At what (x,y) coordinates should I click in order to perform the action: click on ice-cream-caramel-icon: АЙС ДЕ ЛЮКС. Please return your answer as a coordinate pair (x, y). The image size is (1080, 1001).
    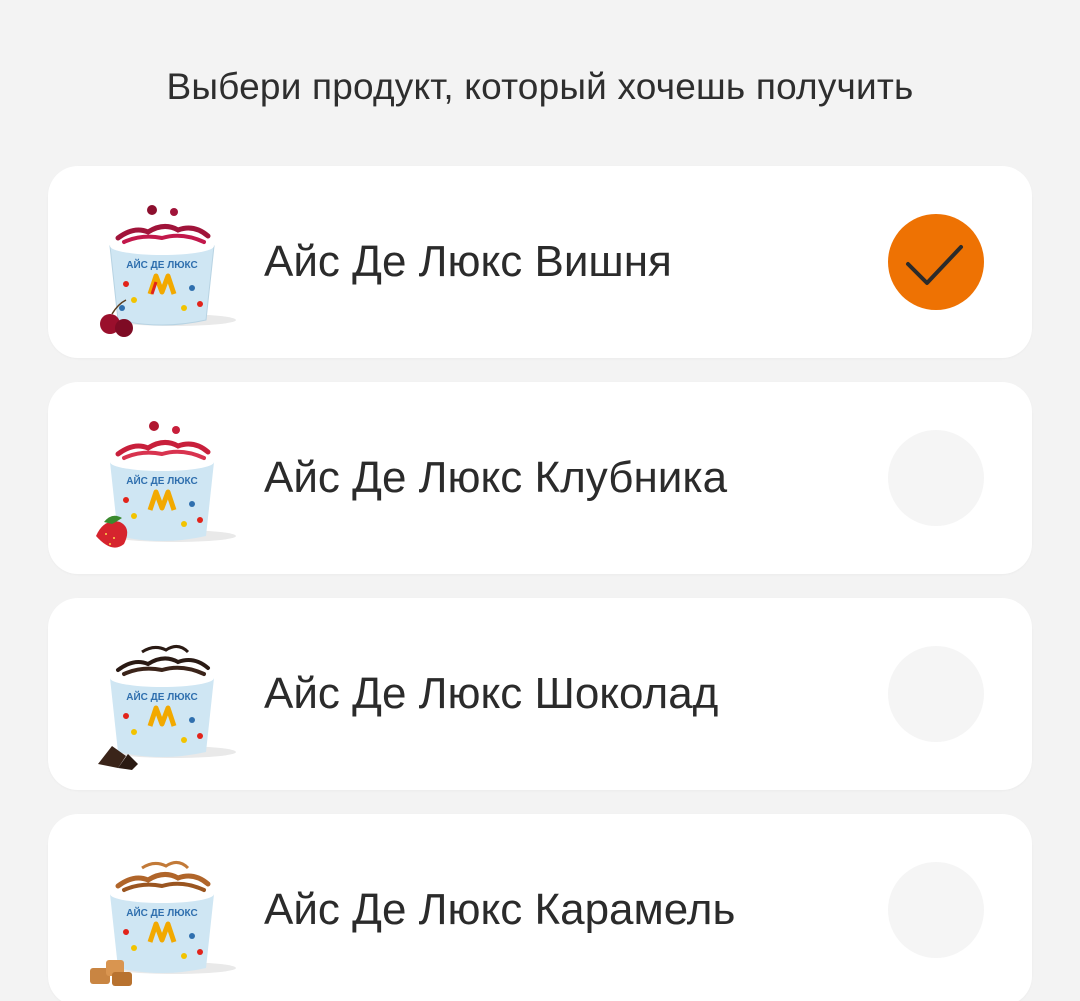
    Looking at the image, I should click on (164, 919).